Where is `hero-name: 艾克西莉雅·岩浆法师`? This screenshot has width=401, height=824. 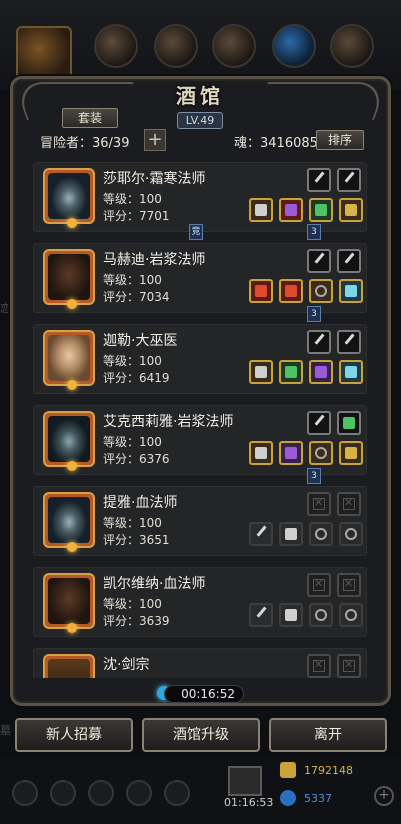
hero-name: 艾克西莉雅·岩浆法师 is located at coordinates (168, 422).